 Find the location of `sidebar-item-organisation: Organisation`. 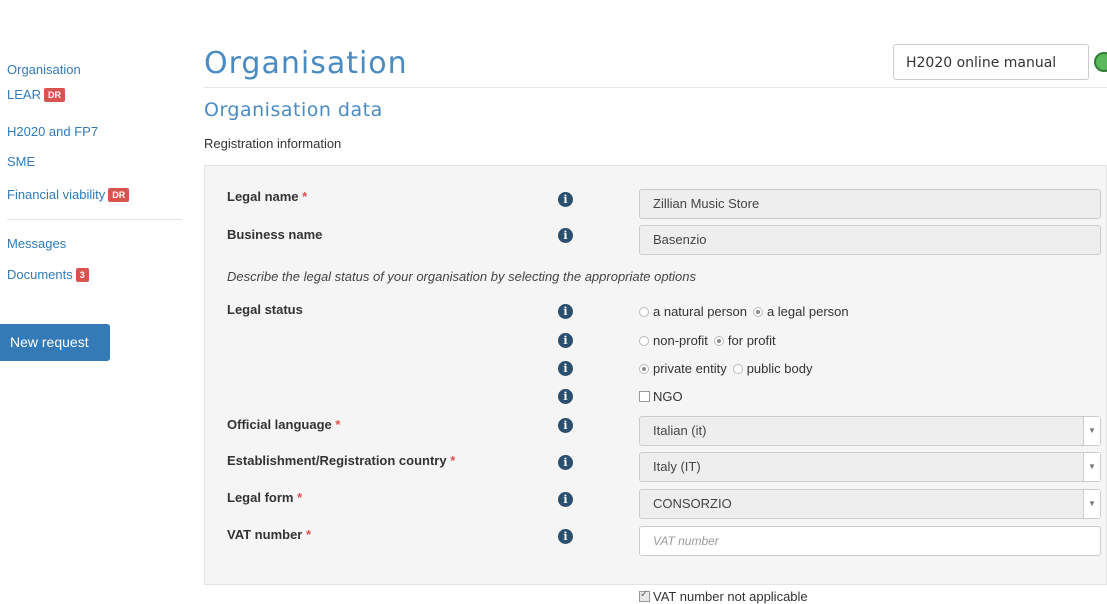

sidebar-item-organisation: Organisation is located at coordinates (44, 69).